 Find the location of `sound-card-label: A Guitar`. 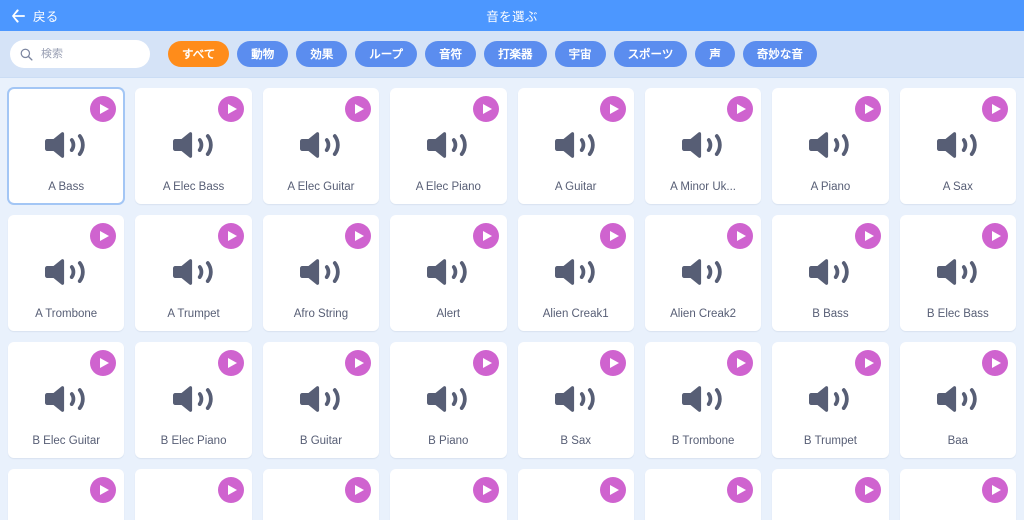

sound-card-label: A Guitar is located at coordinates (575, 187).